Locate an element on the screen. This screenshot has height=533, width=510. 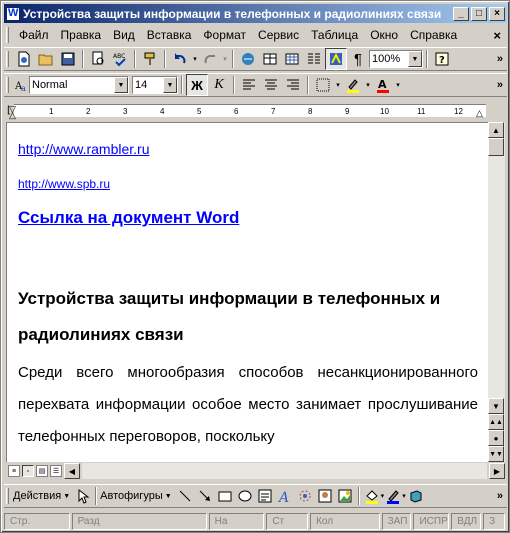
menu-tools: Сервис is located at coordinates (278, 35).